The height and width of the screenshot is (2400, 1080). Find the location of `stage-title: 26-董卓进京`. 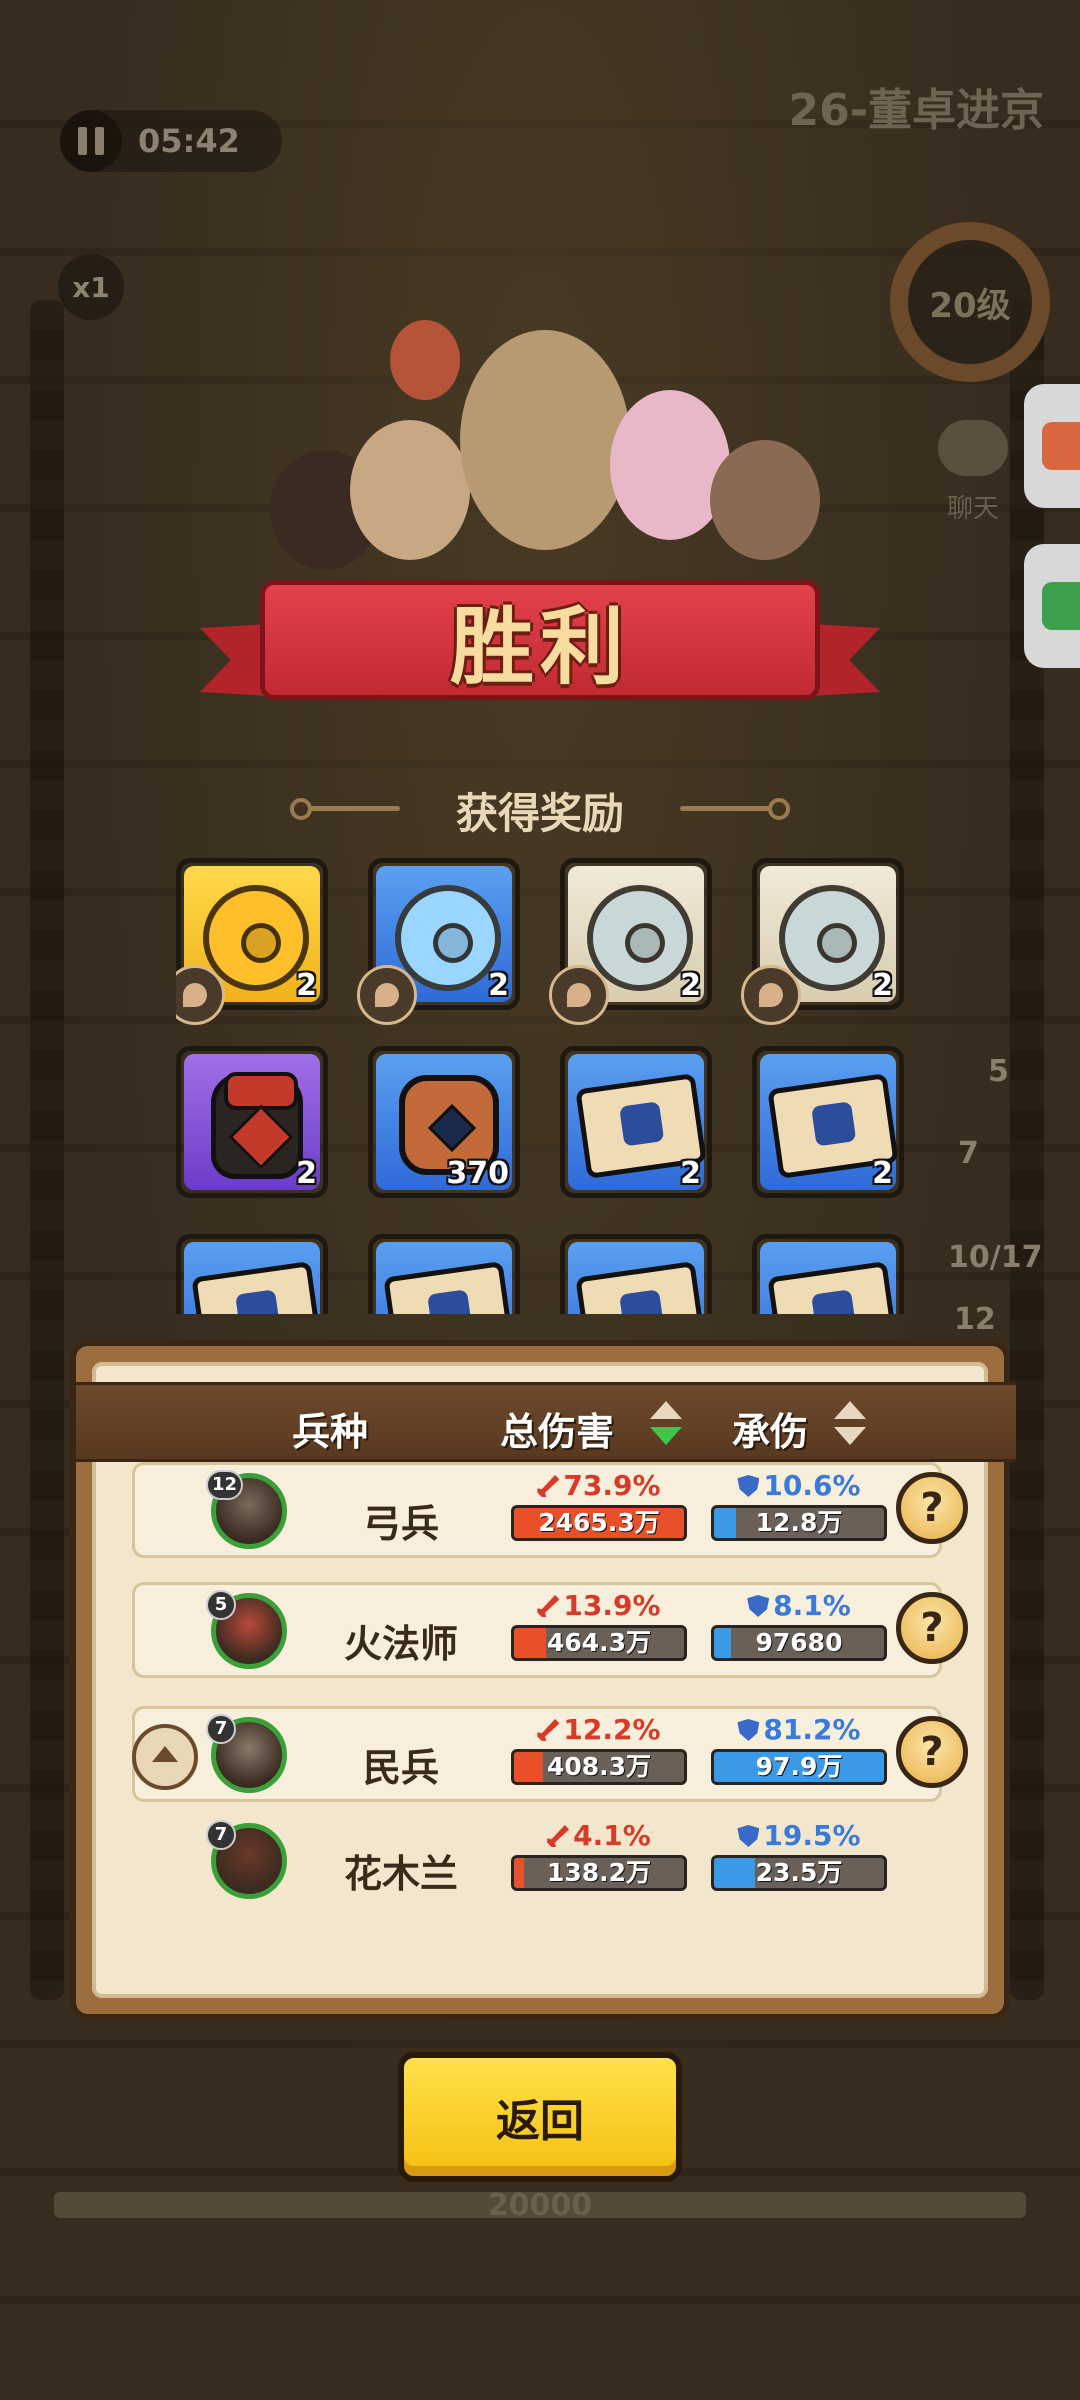

stage-title: 26-董卓进京 is located at coordinates (916, 110).